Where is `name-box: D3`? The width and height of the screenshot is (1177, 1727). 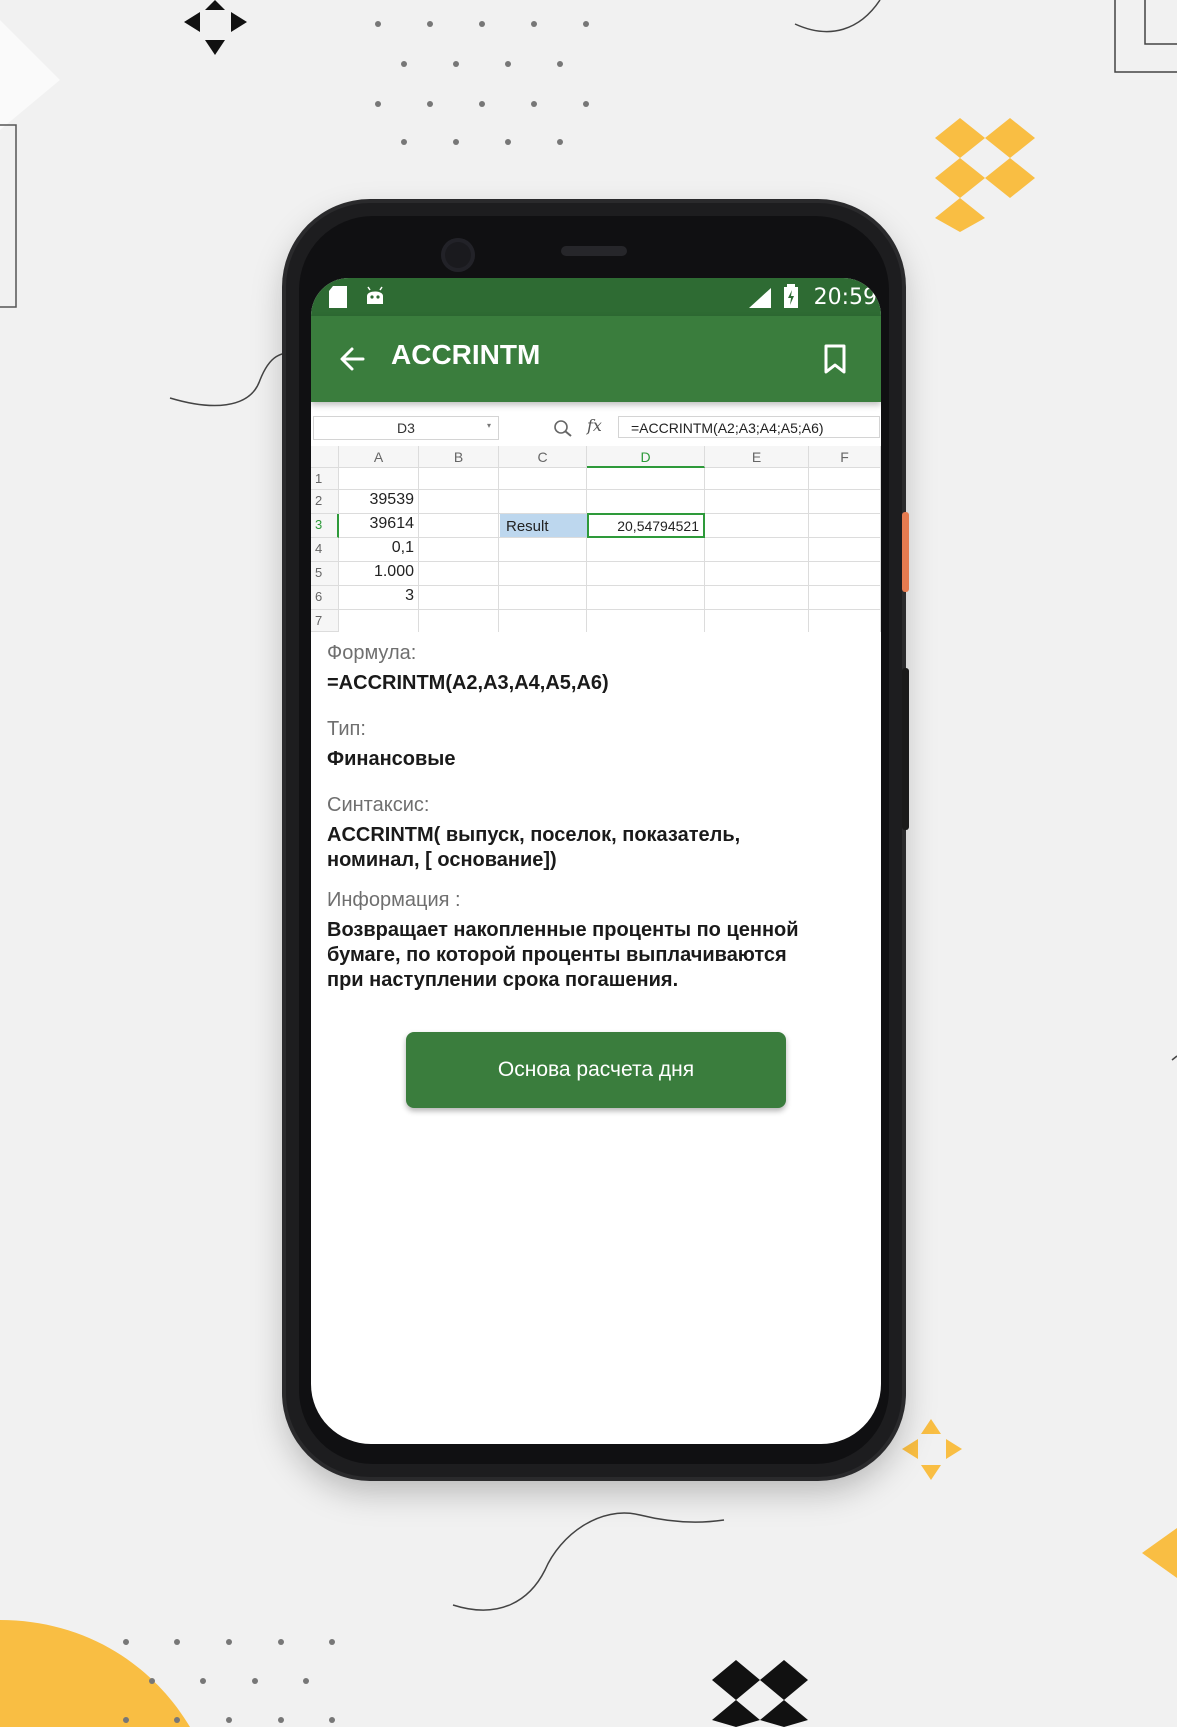
name-box: D3 is located at coordinates (406, 428).